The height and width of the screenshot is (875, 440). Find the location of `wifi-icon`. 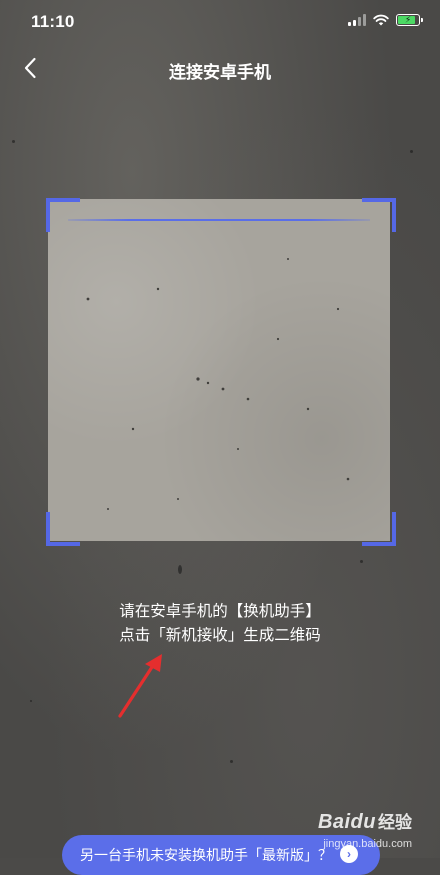

wifi-icon is located at coordinates (381, 20).